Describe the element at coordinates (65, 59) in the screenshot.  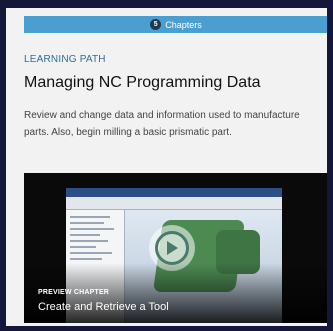
I see `eyebrow-label: LEARNING PATH` at that location.